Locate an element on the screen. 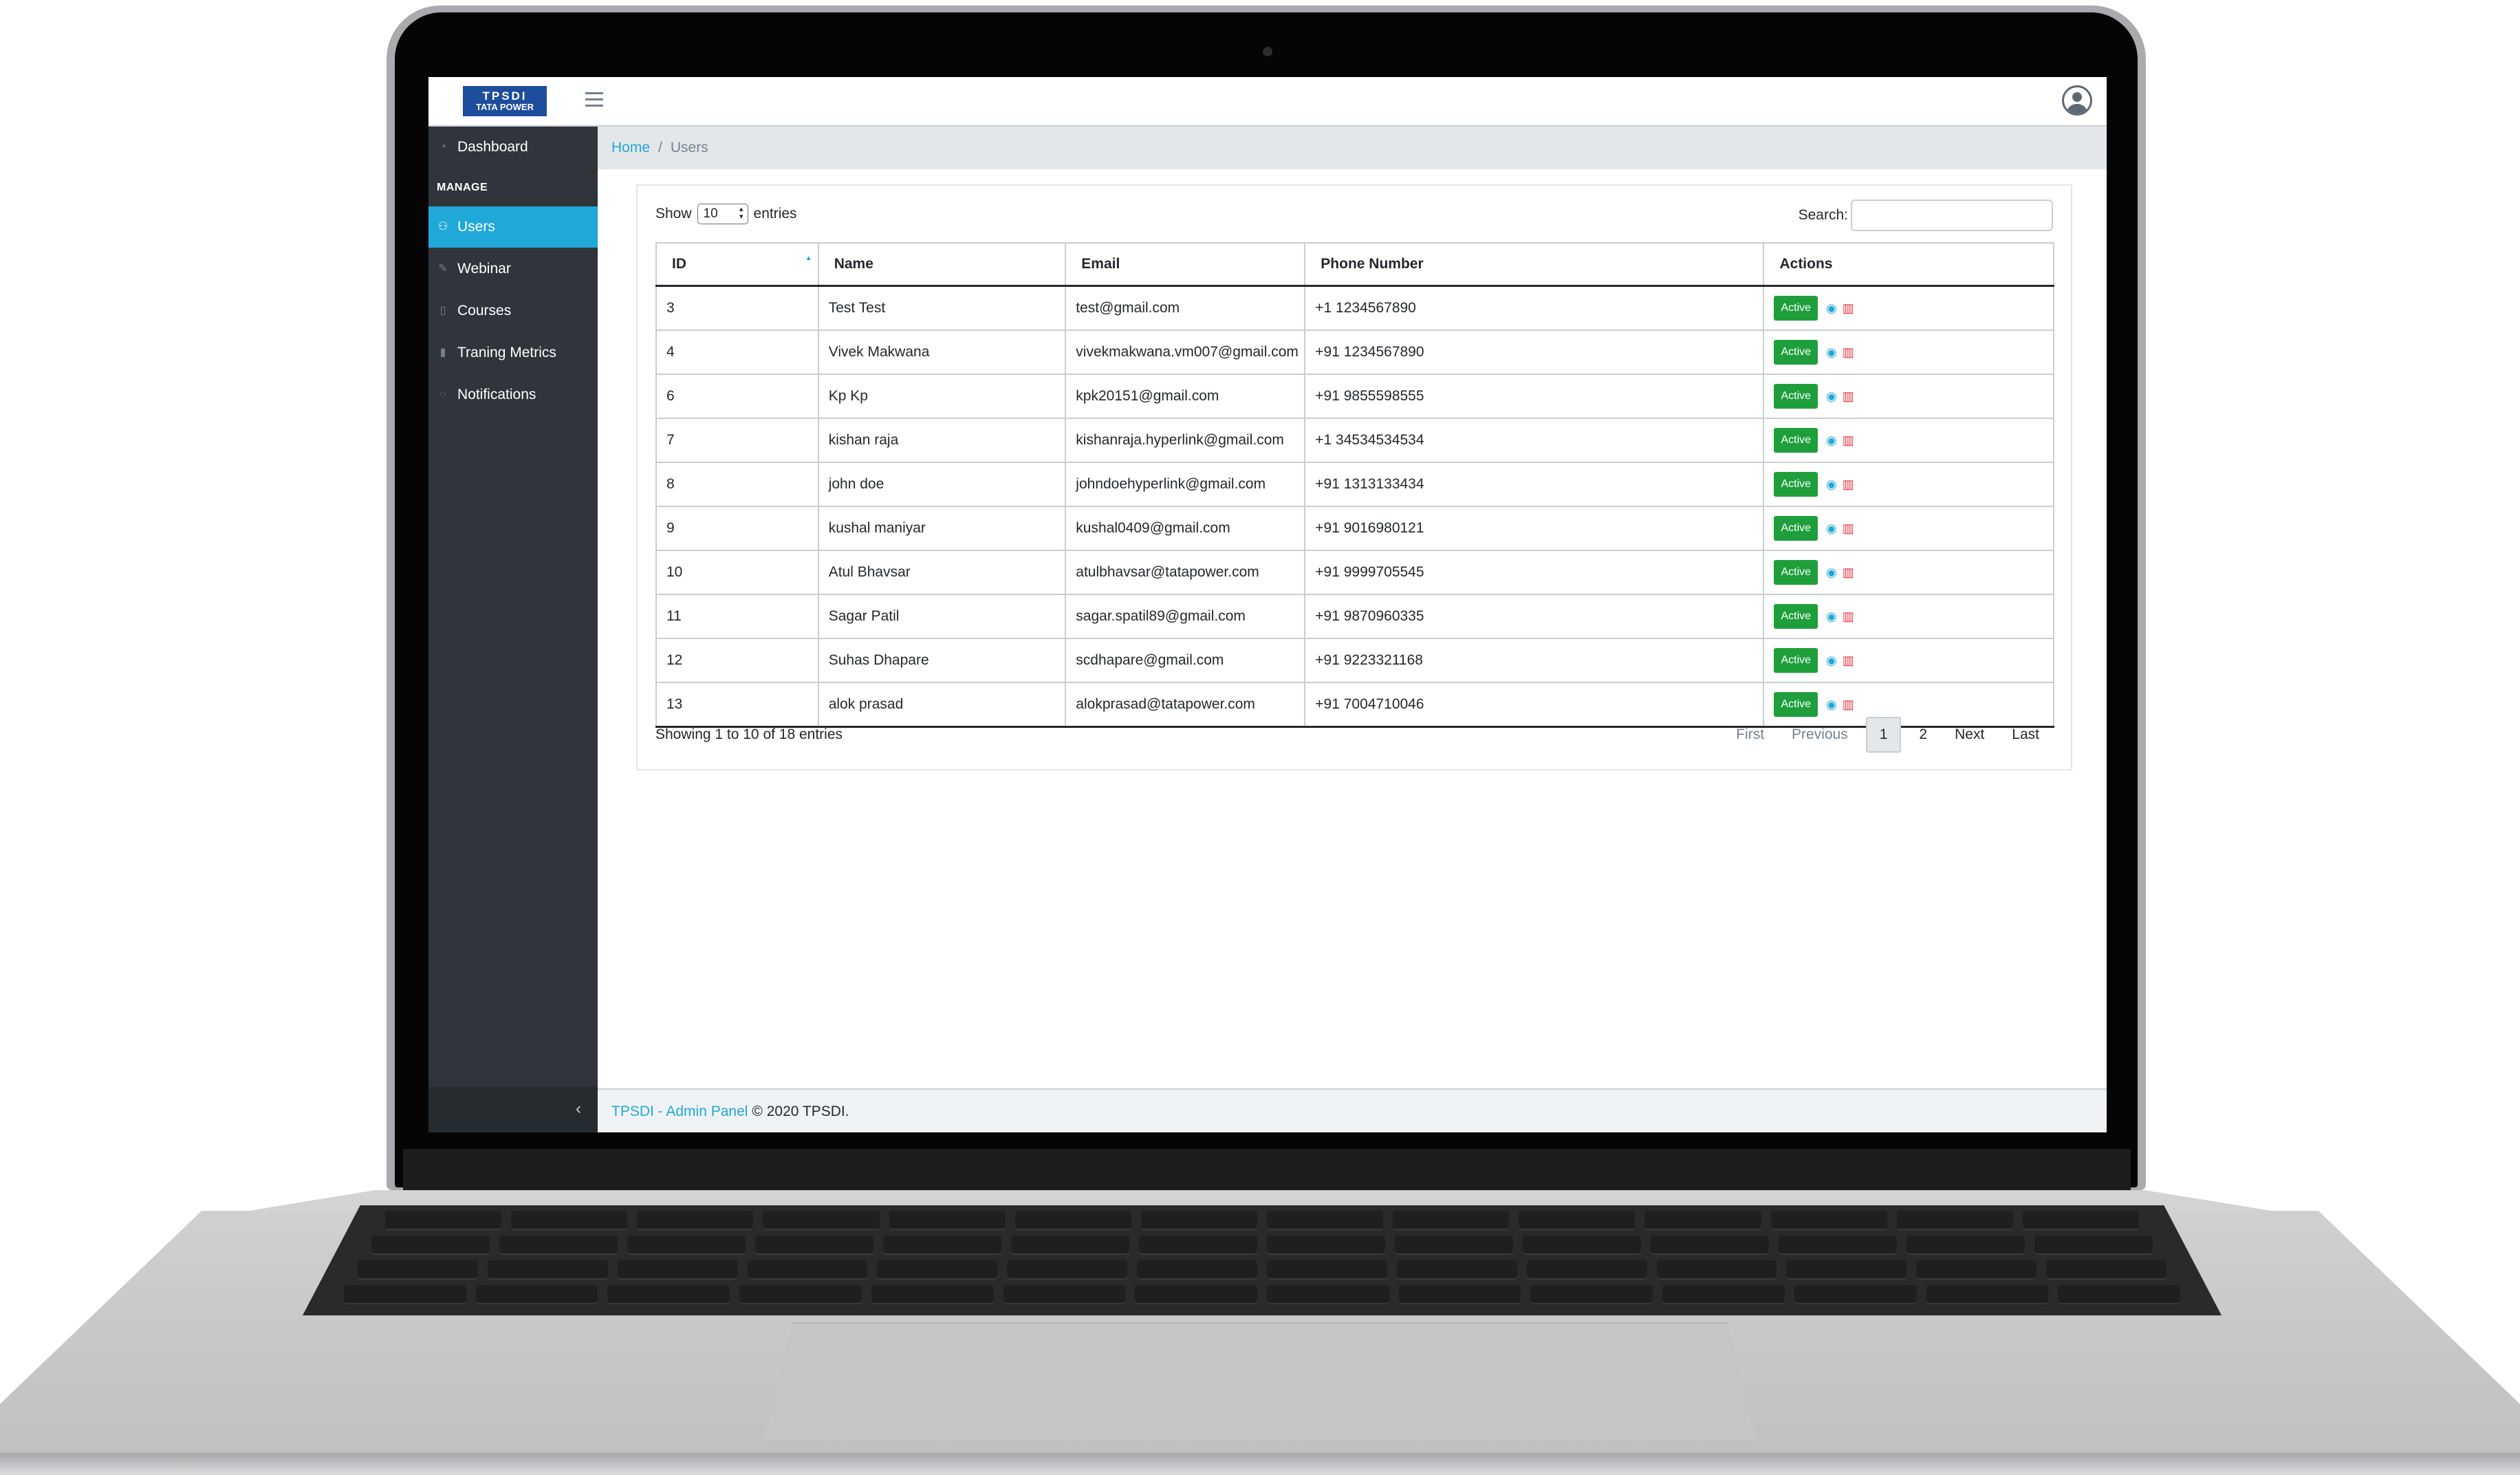 This screenshot has height=1475, width=2520. sidebar-item-users: ⚇ Users is located at coordinates (513, 227).